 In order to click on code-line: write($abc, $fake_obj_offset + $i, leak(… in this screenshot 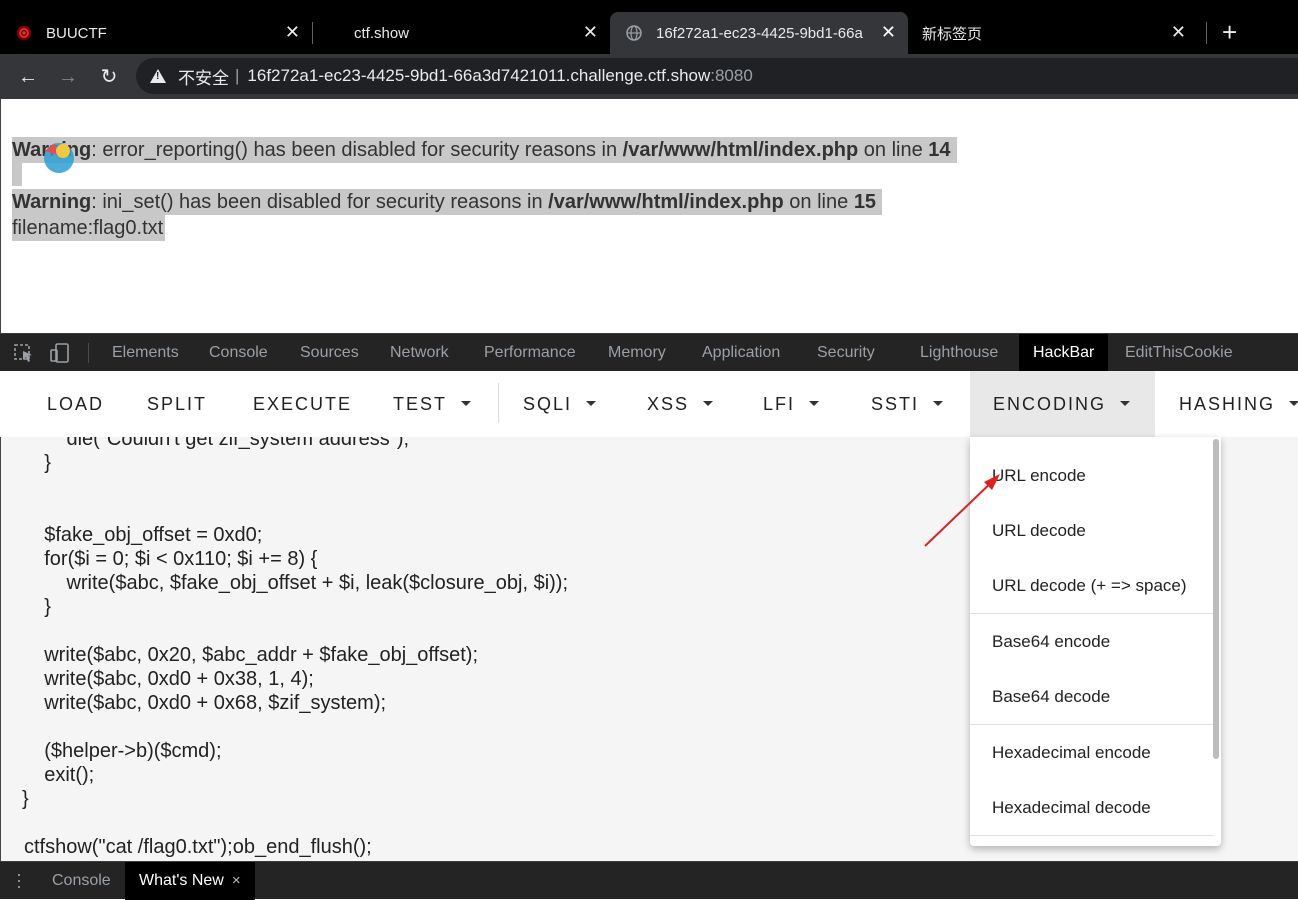, I will do `click(295, 583)`.